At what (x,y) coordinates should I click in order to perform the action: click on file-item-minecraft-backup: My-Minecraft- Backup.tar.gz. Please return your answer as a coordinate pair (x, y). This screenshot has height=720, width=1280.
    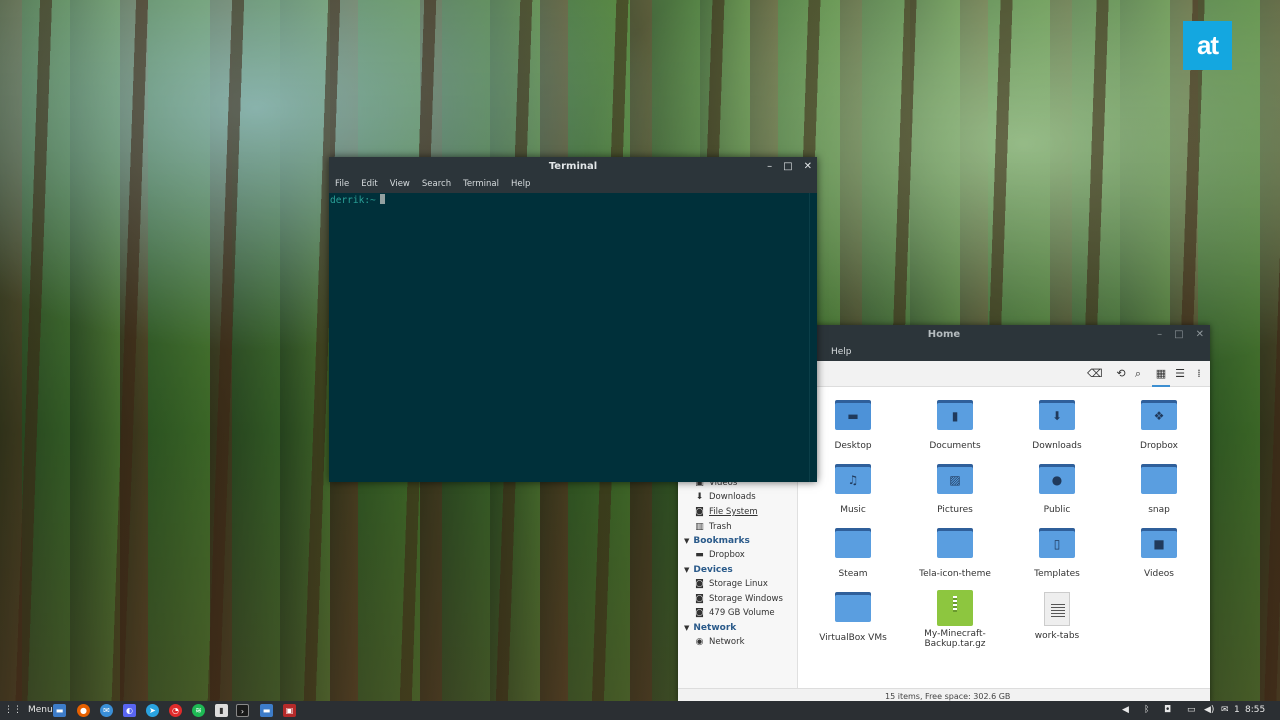
    Looking at the image, I should click on (955, 619).